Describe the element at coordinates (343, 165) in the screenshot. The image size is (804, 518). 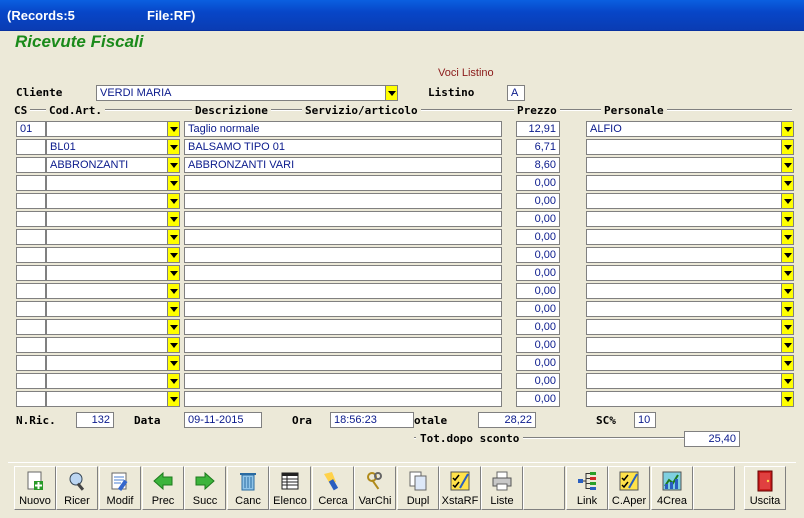
I see `row-desc-field: ABBRONZANTI VARI` at that location.